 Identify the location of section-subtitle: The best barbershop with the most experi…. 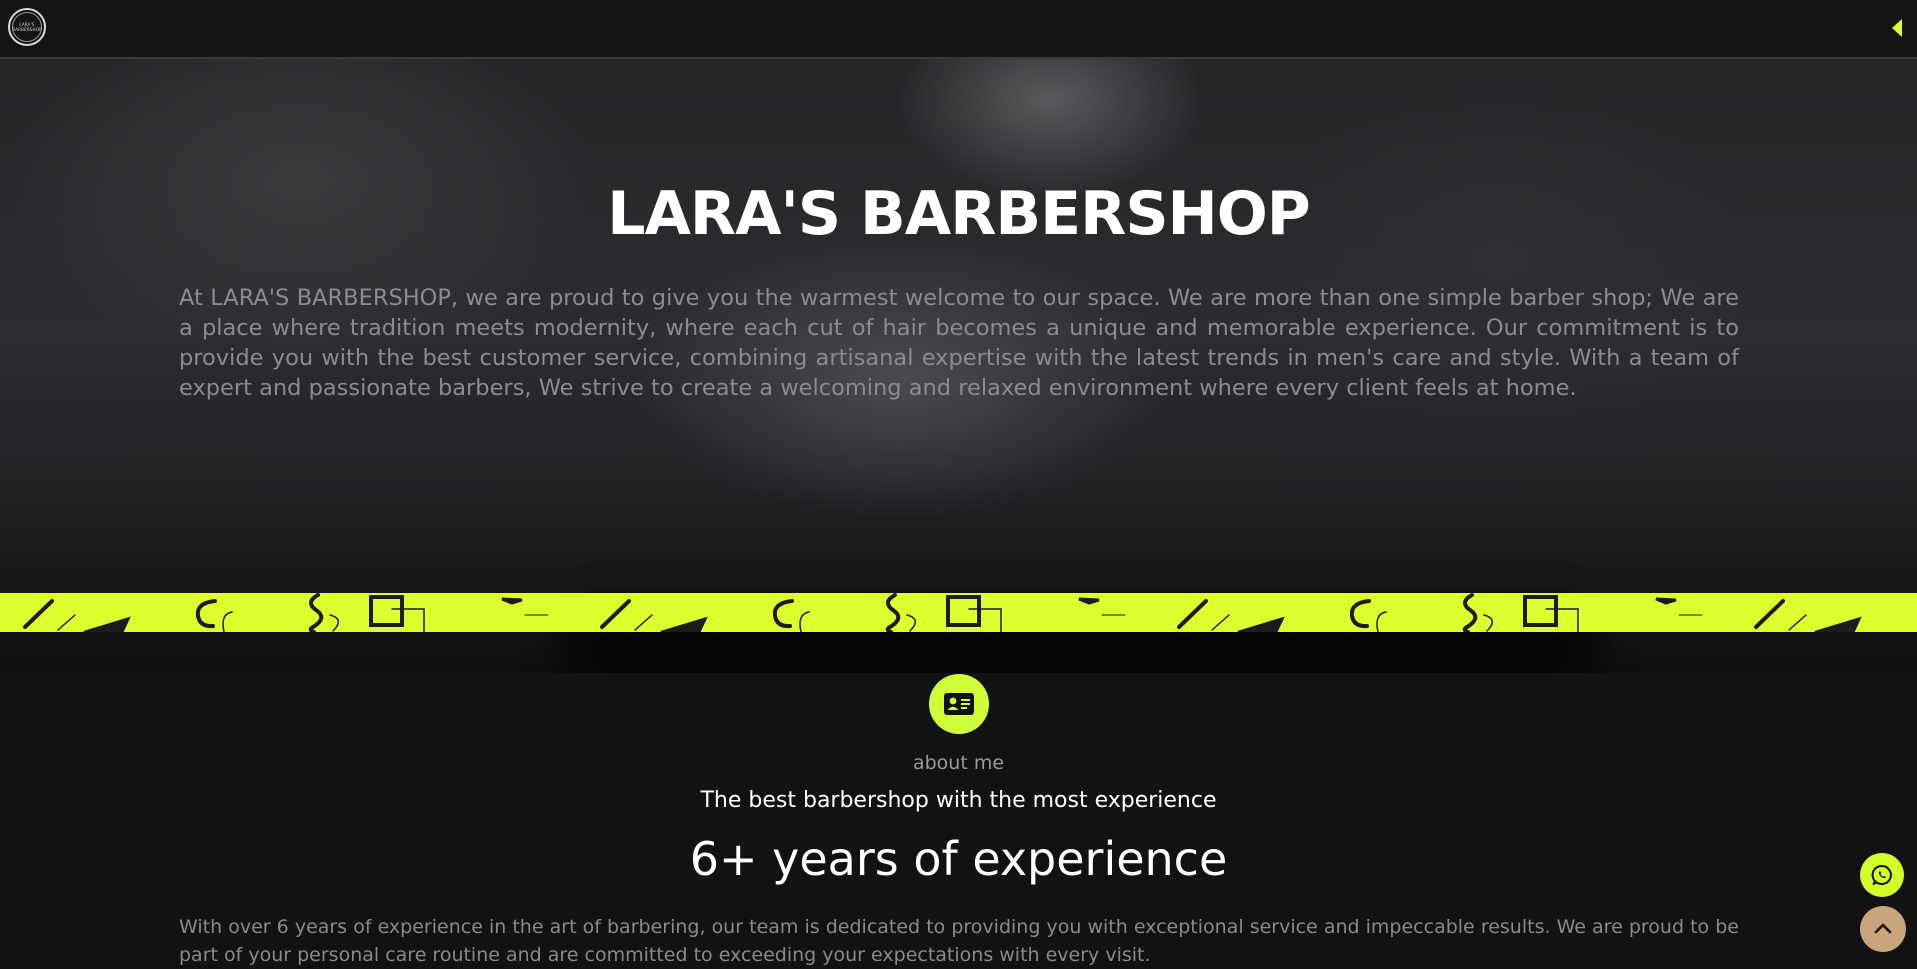
(958, 800).